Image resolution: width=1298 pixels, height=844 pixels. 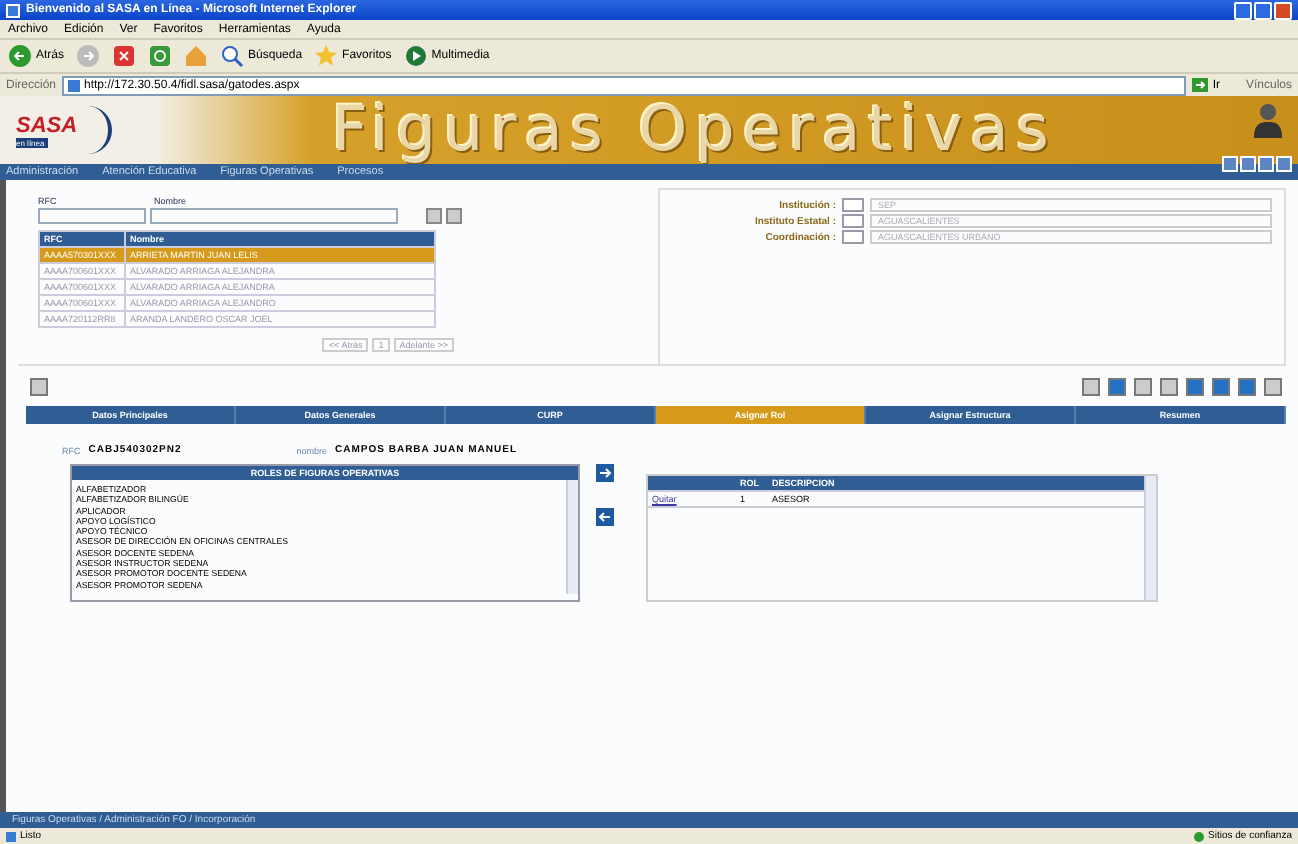 What do you see at coordinates (124, 56) in the screenshot?
I see `stop-icon` at bounding box center [124, 56].